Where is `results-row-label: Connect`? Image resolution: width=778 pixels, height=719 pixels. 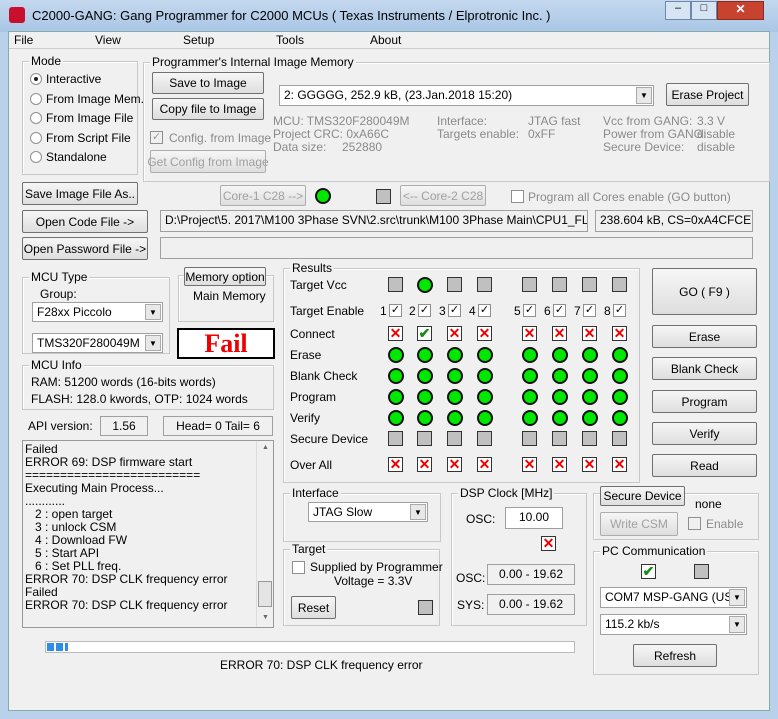
results-row-label: Connect is located at coordinates (312, 334).